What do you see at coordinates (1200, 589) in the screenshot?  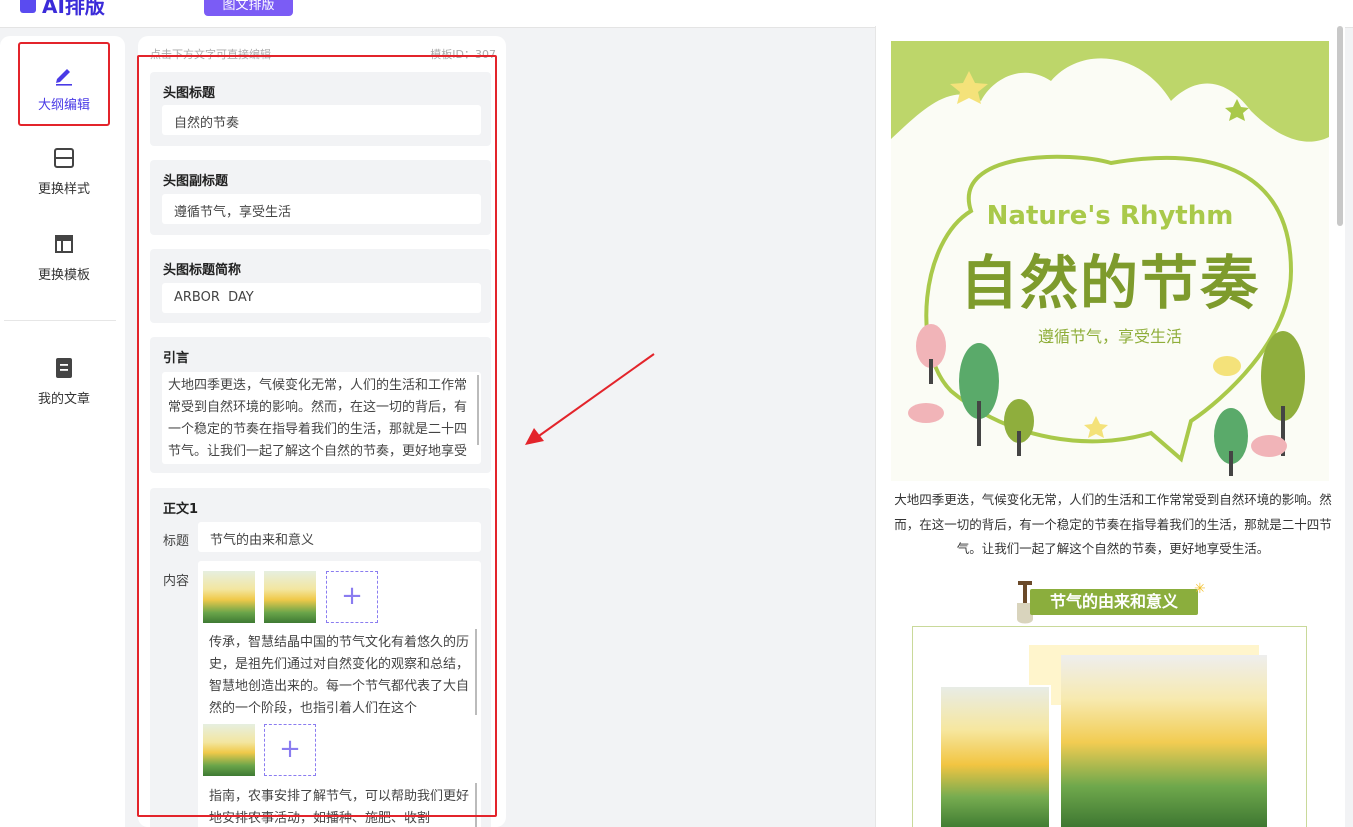 I see `sparkle-icon: ✳` at bounding box center [1200, 589].